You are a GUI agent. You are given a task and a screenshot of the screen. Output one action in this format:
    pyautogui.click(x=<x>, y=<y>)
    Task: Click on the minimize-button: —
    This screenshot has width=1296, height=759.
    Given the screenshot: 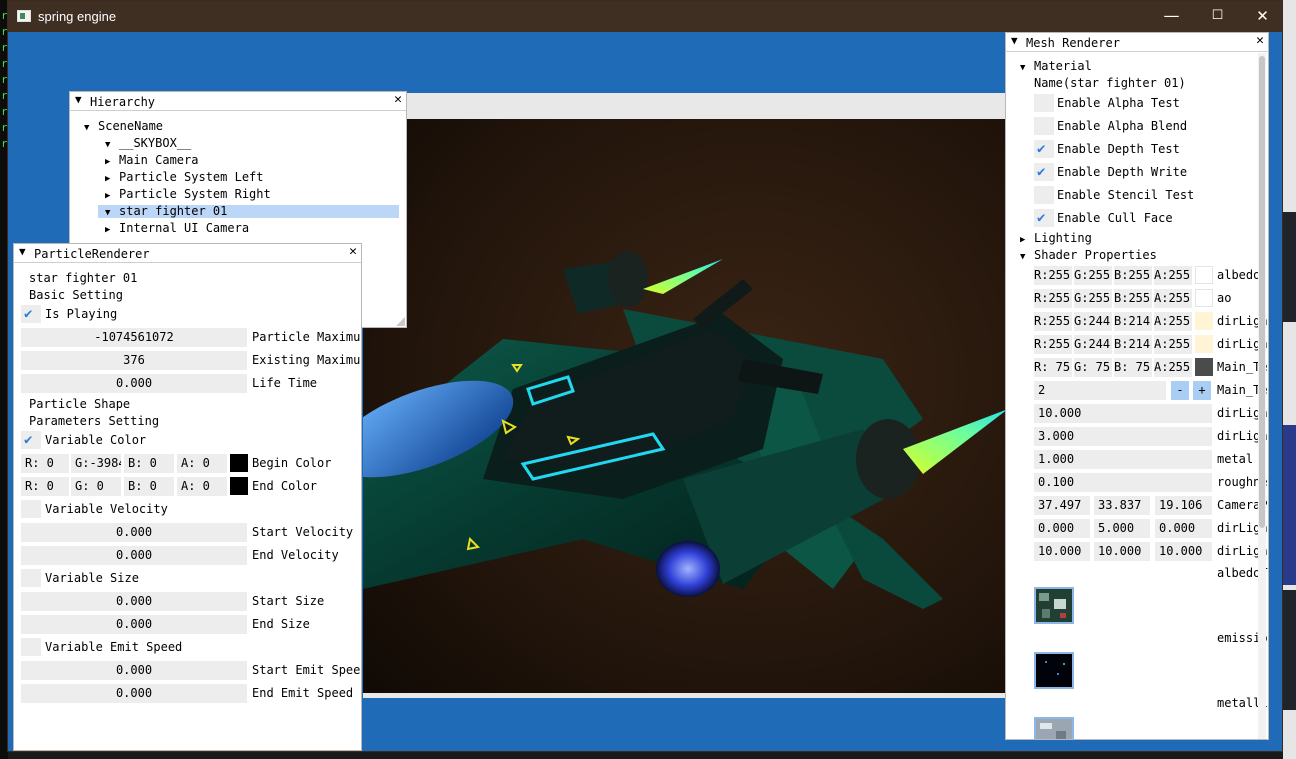 What is the action you would take?
    pyautogui.click(x=1171, y=16)
    